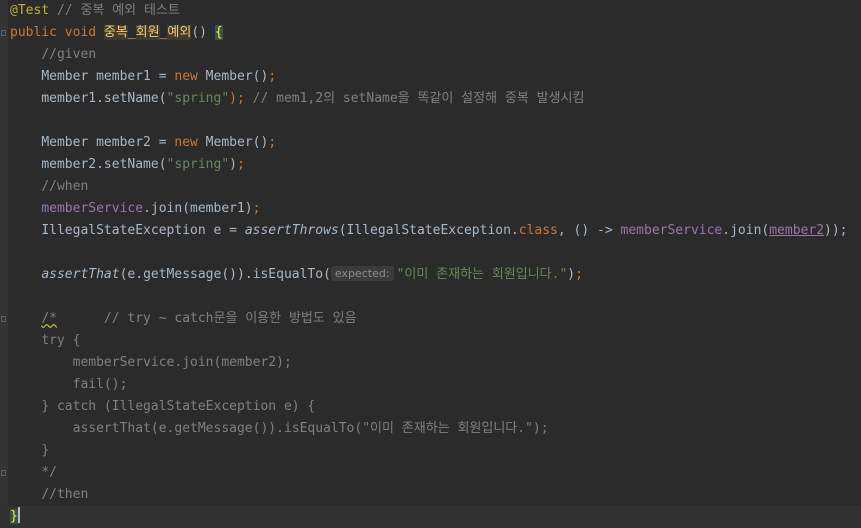  Describe the element at coordinates (206, 318) in the screenshot. I see `comment: // try ~ catch문을 이용한 방법도 있음` at that location.